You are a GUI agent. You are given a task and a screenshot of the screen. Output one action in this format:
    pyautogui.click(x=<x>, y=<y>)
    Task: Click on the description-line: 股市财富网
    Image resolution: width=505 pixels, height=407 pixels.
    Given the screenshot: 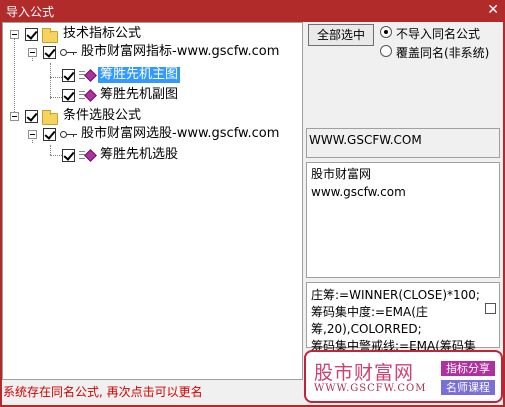 What is the action you would take?
    pyautogui.click(x=341, y=174)
    